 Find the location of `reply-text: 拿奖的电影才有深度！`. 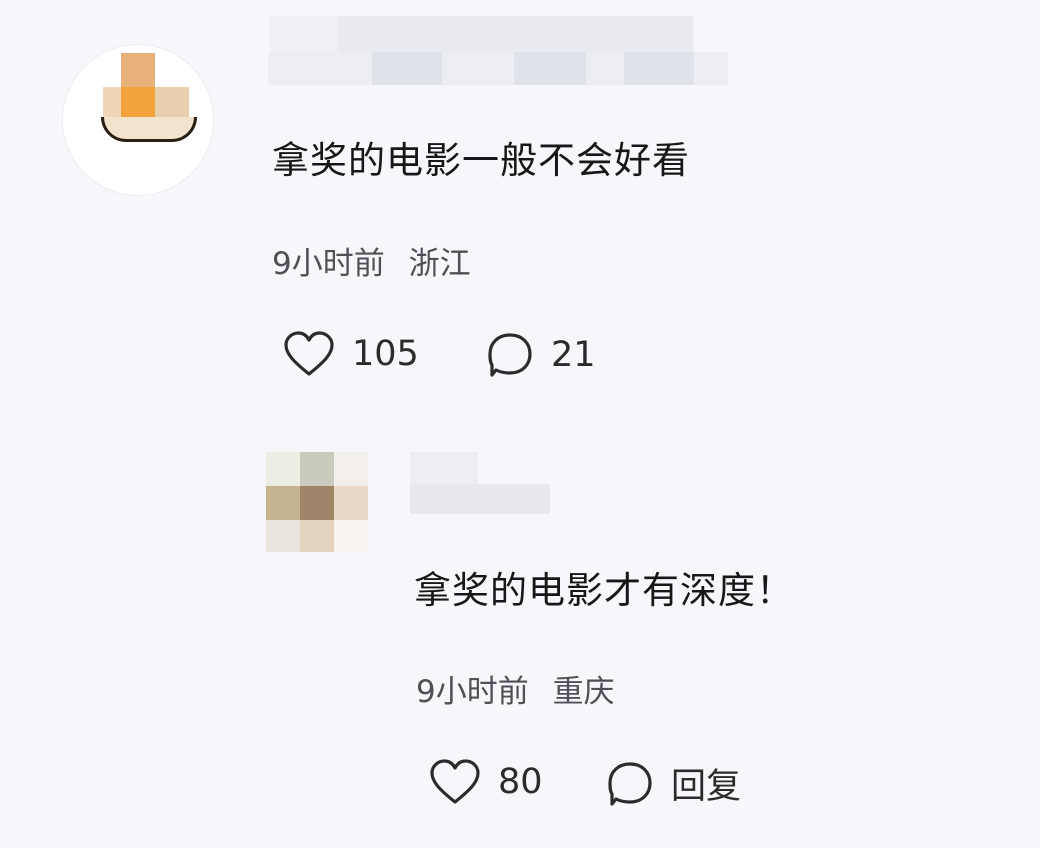

reply-text: 拿奖的电影才有深度！ is located at coordinates (604, 590).